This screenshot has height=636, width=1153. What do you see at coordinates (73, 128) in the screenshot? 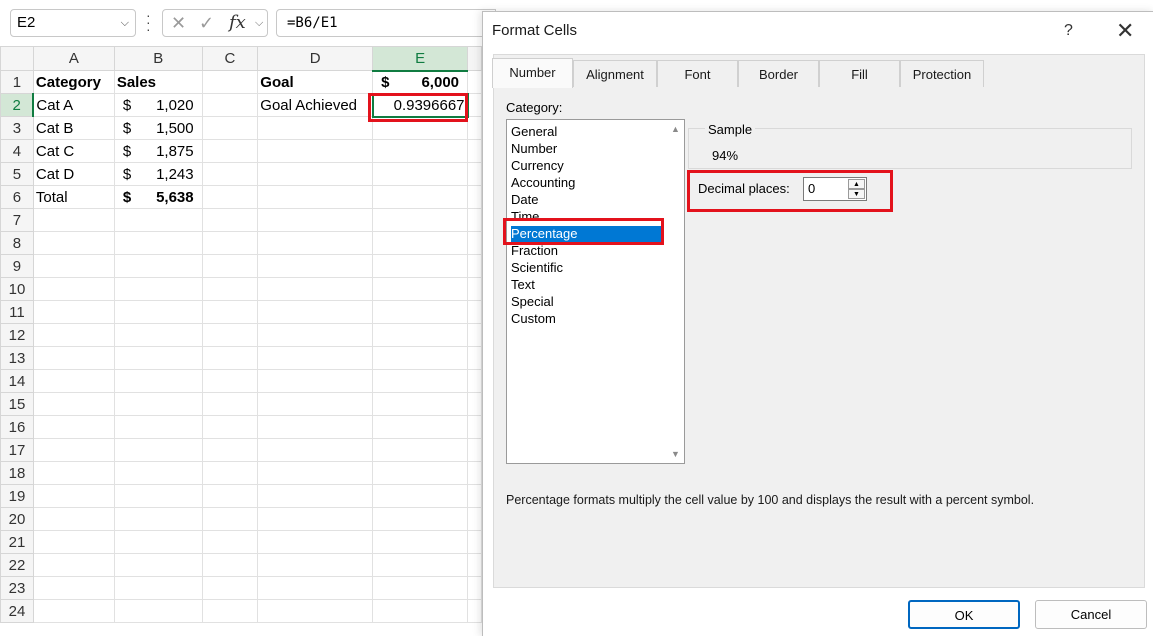
I see `cell-a3: Cat B` at bounding box center [73, 128].